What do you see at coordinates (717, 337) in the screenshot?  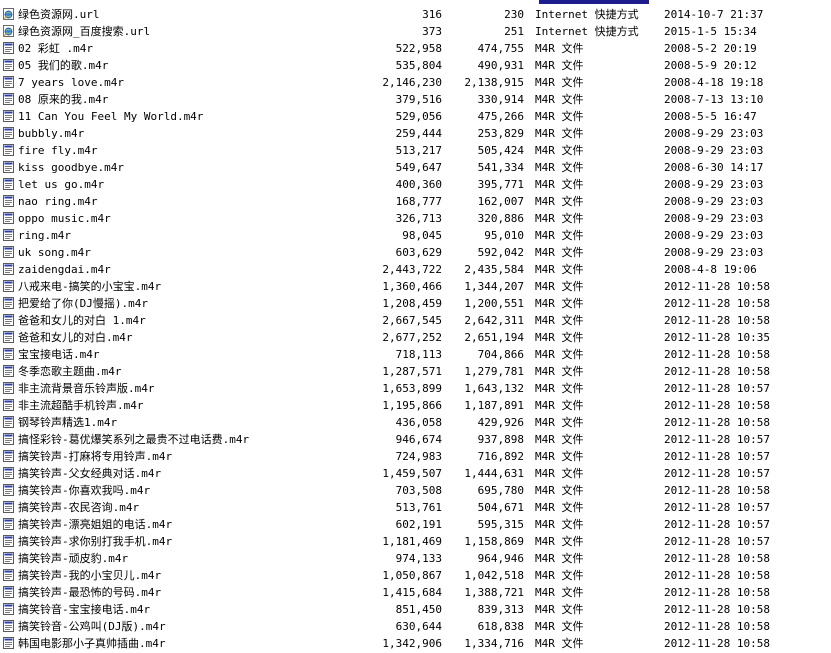 I see `file-modified: 2012-11-28 10:35` at bounding box center [717, 337].